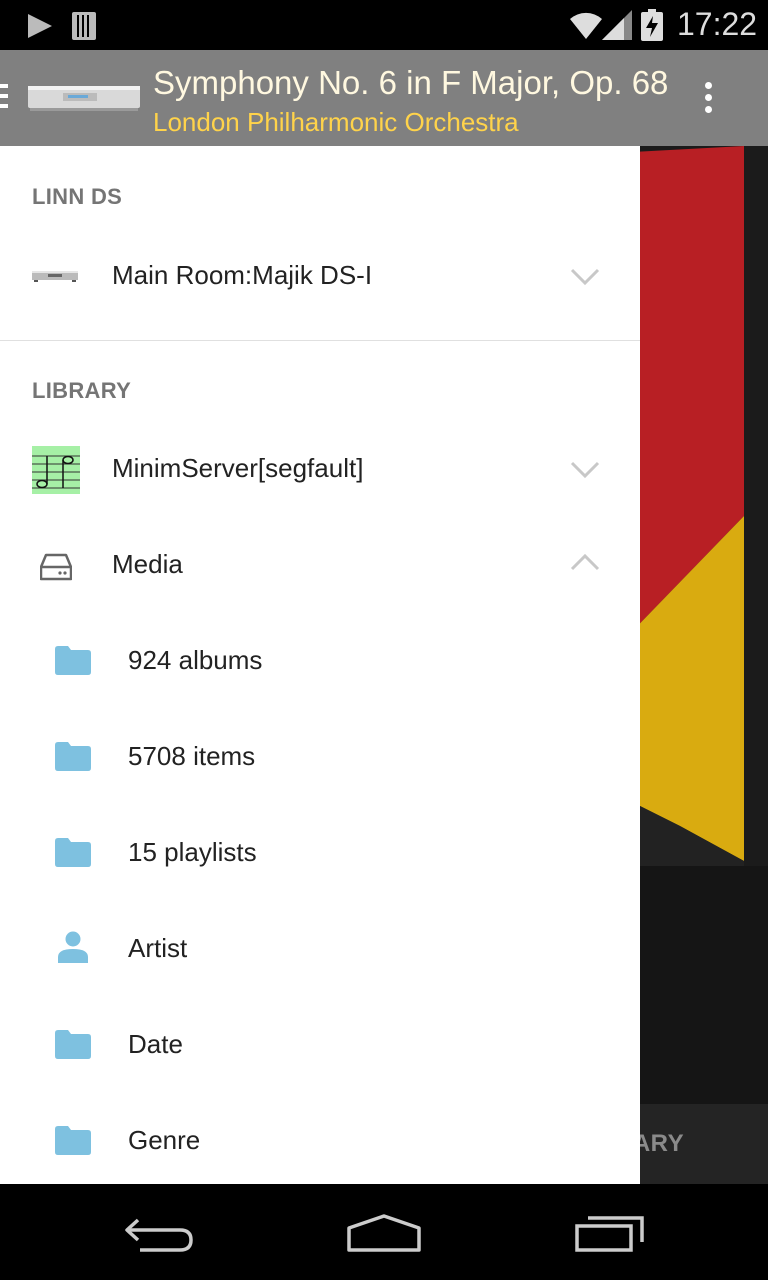  I want to click on media-item-label: 15 playlists, so click(192, 852).